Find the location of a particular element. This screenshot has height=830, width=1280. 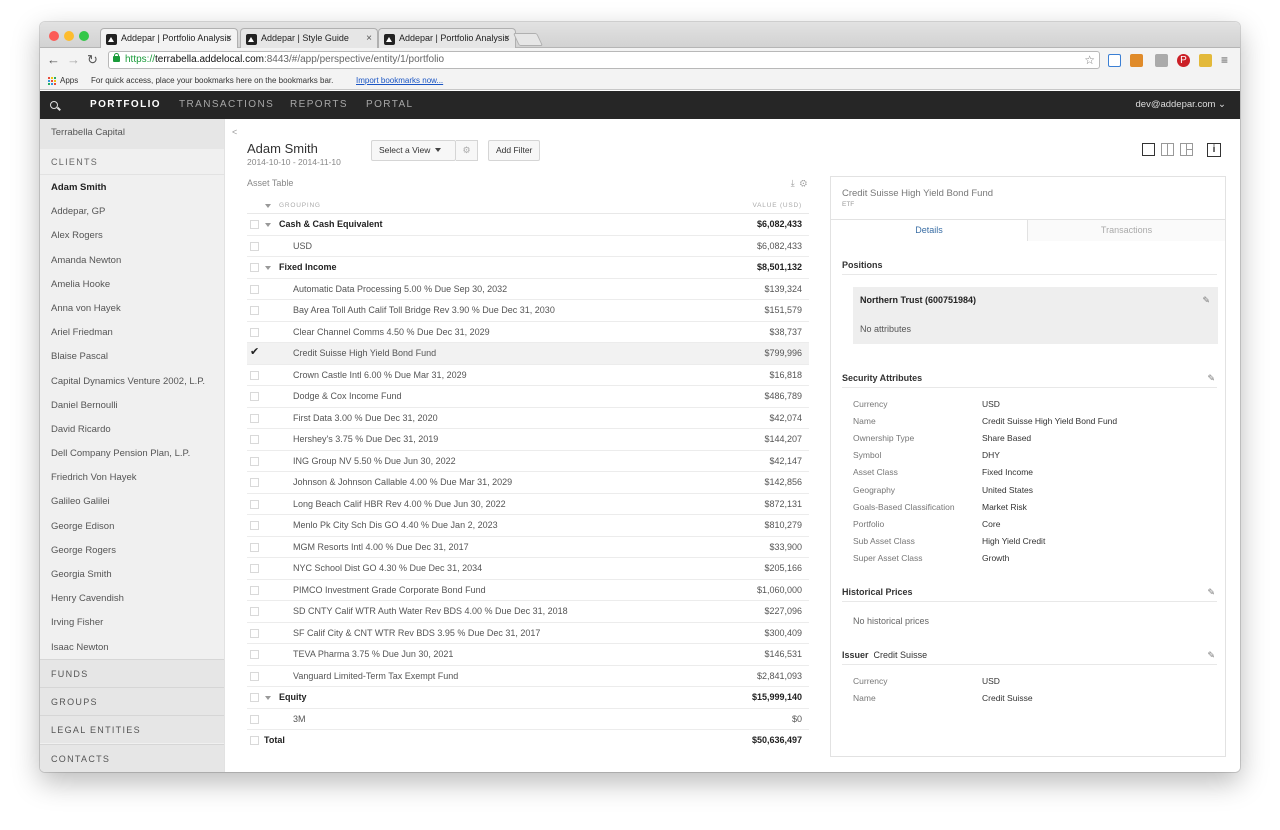

client-item: Ariel Friedman is located at coordinates (132, 333).